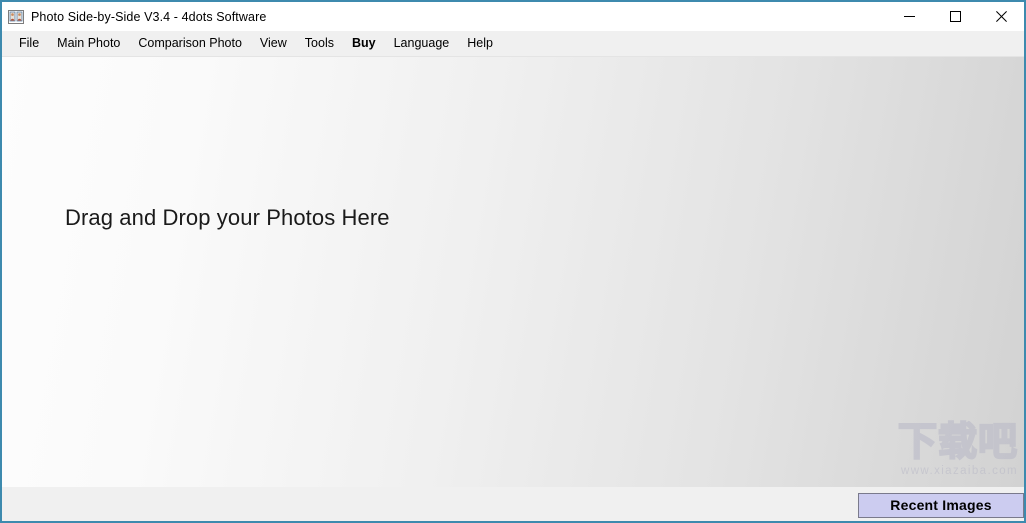 The width and height of the screenshot is (1026, 523). Describe the element at coordinates (149, 16) in the screenshot. I see `window-title: Photo Side-by-Side V3.4 - 4dots Software` at that location.